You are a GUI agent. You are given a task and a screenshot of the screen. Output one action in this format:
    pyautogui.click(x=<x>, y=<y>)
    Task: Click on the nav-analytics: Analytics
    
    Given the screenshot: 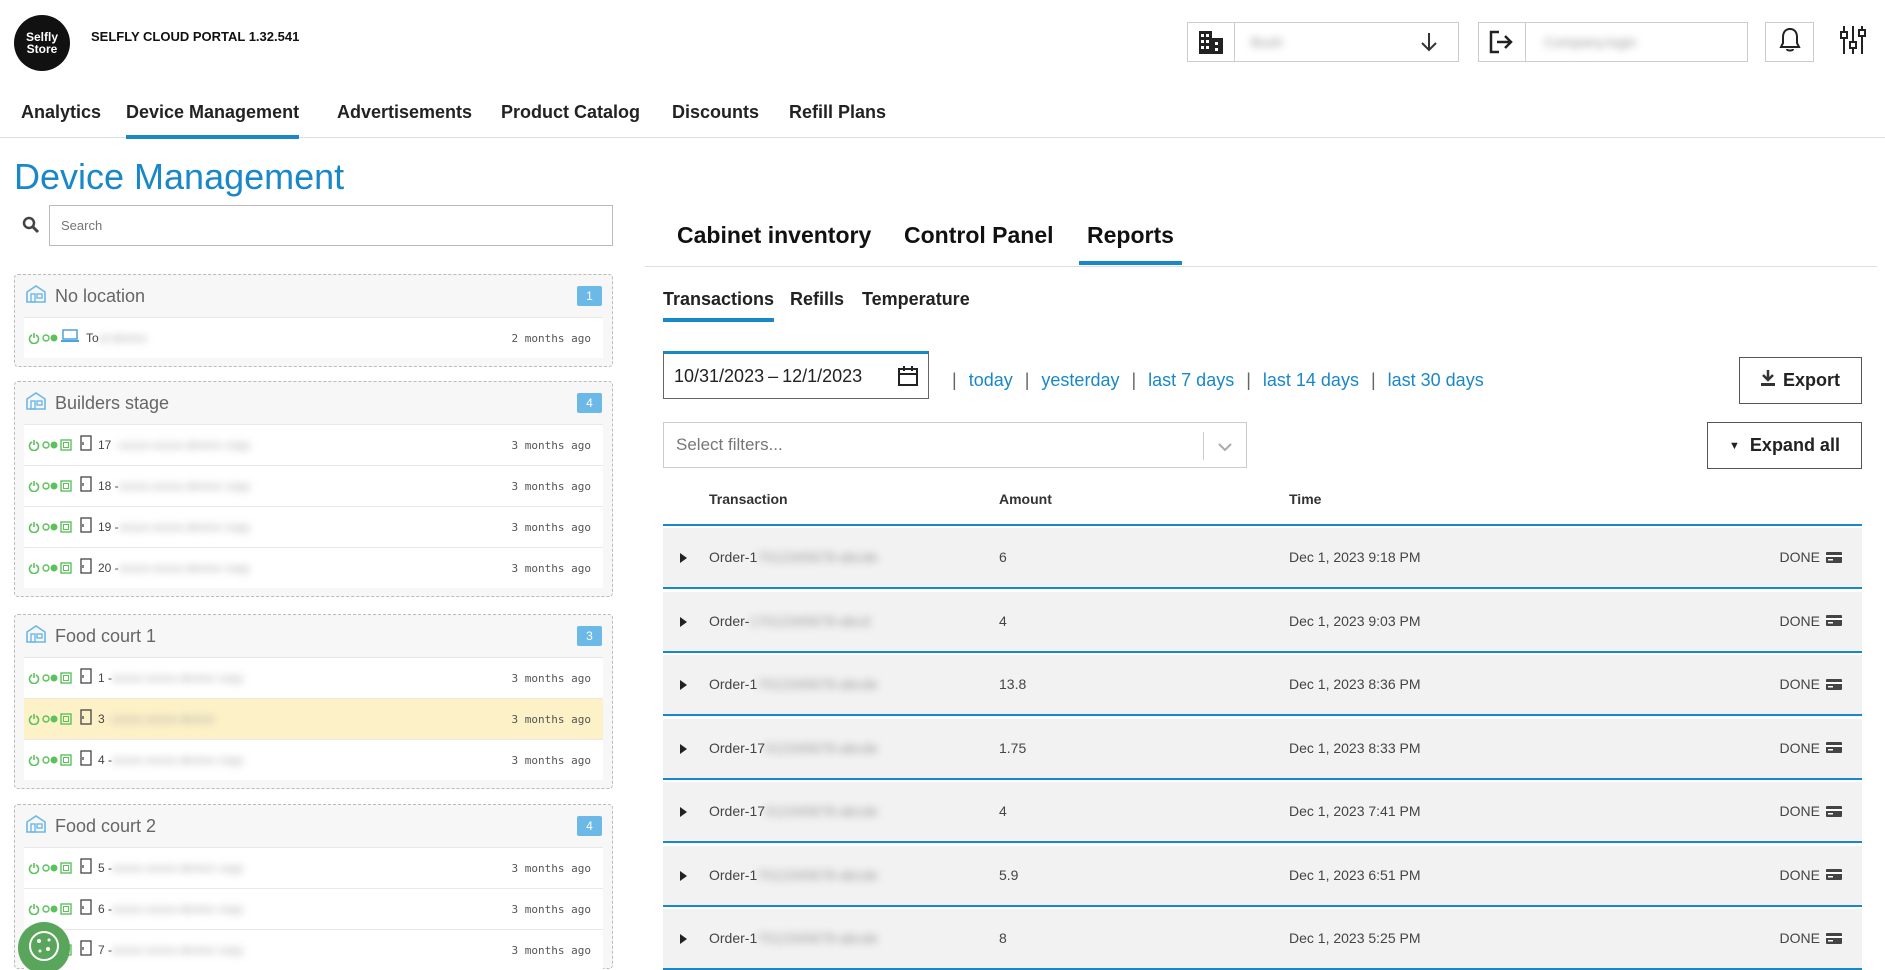 What is the action you would take?
    pyautogui.click(x=61, y=118)
    